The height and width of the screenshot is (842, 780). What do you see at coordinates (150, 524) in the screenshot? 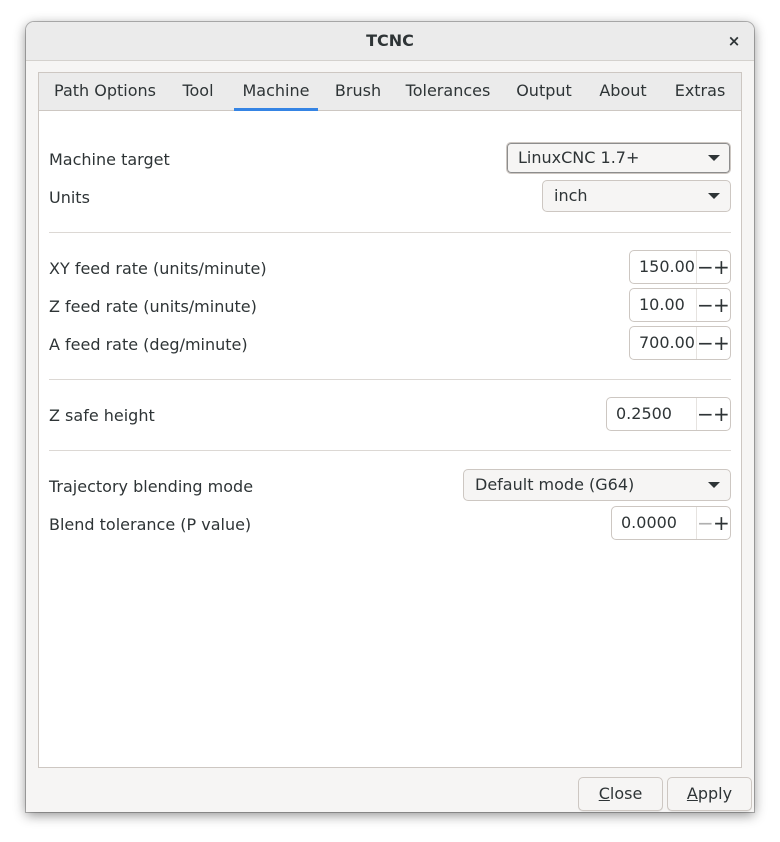
I see `blend-tolerance-label: Blend tolerance (P value)` at bounding box center [150, 524].